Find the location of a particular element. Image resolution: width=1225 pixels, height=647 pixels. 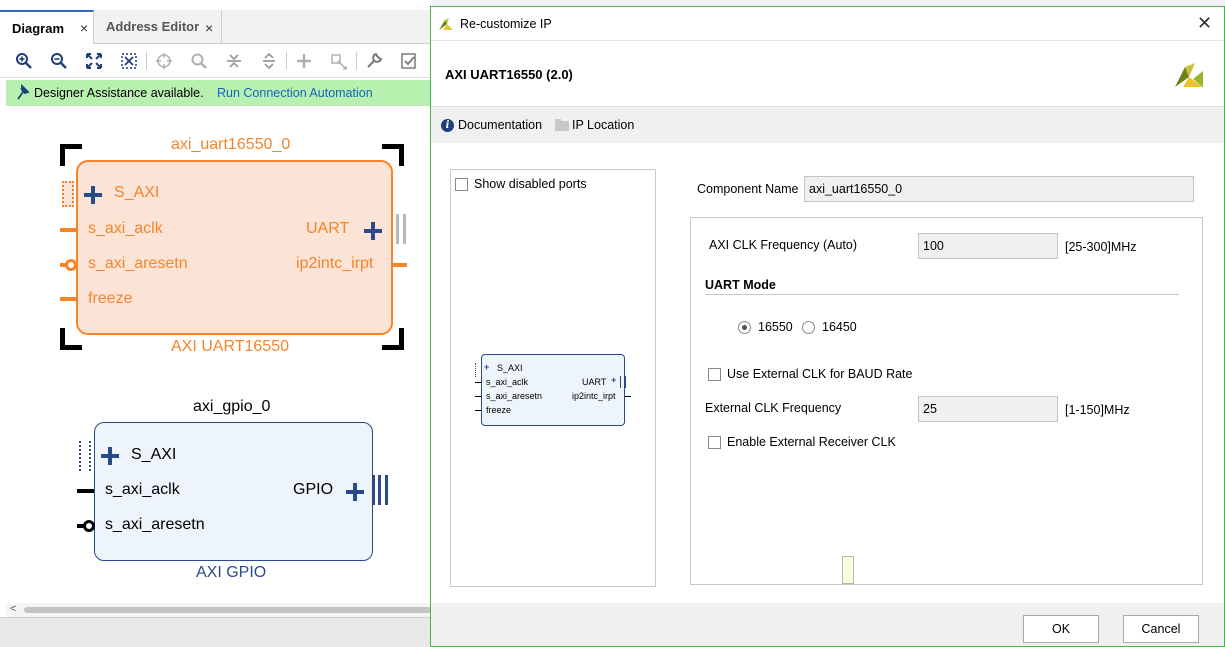

editor-tab-bar: Diagram × Address Editor × is located at coordinates (216, 27).